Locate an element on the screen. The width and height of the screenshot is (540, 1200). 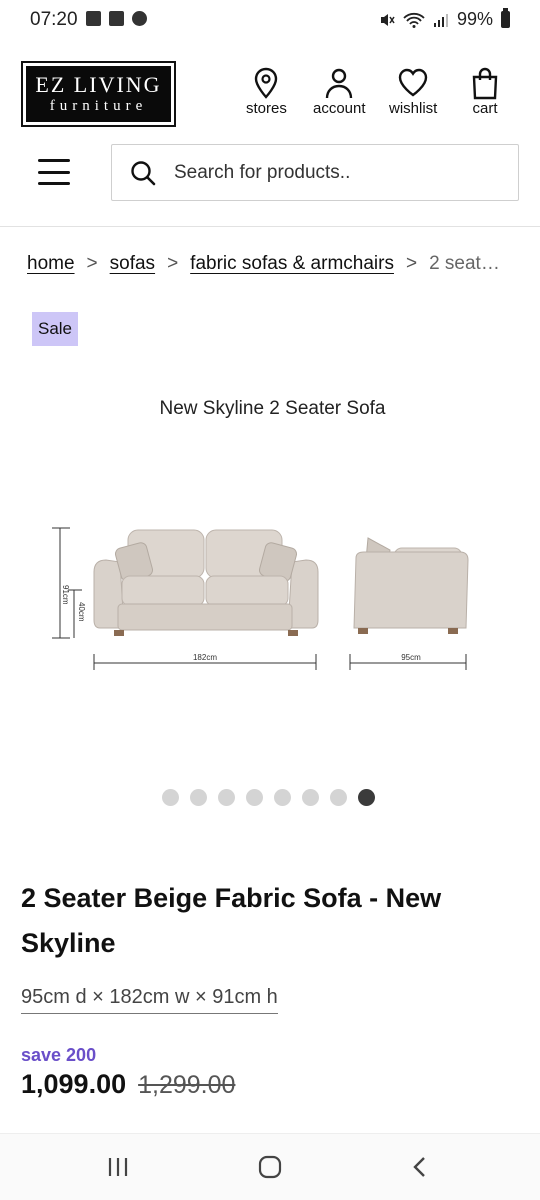
stores-label: stores is located at coordinates (266, 108).